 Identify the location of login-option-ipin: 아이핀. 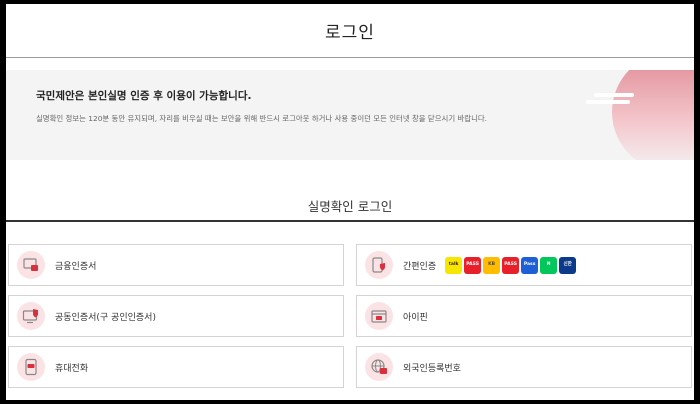
(524, 316).